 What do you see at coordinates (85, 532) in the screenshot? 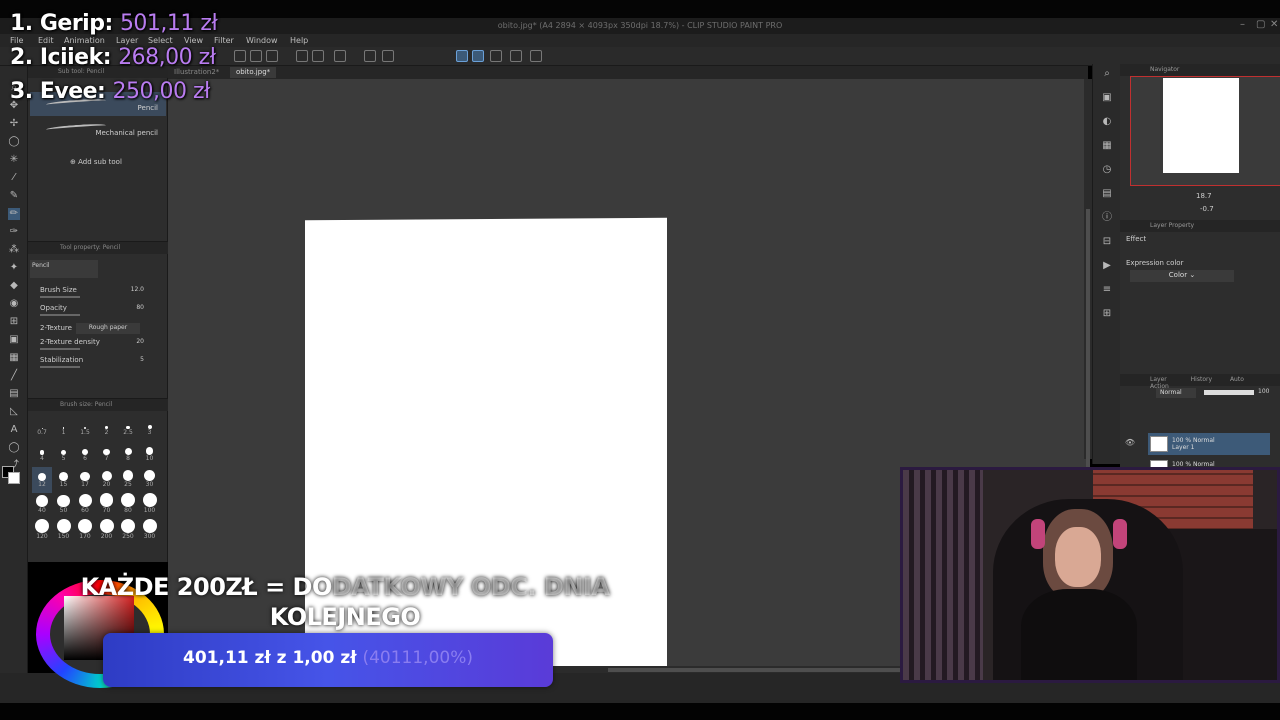
I see `brush-size-option: 170` at bounding box center [85, 532].